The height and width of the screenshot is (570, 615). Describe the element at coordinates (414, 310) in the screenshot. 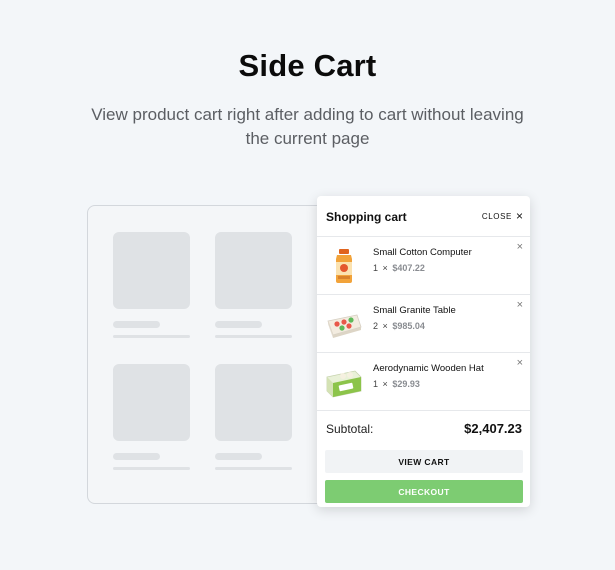

I see `item-name: Small Granite Table` at that location.